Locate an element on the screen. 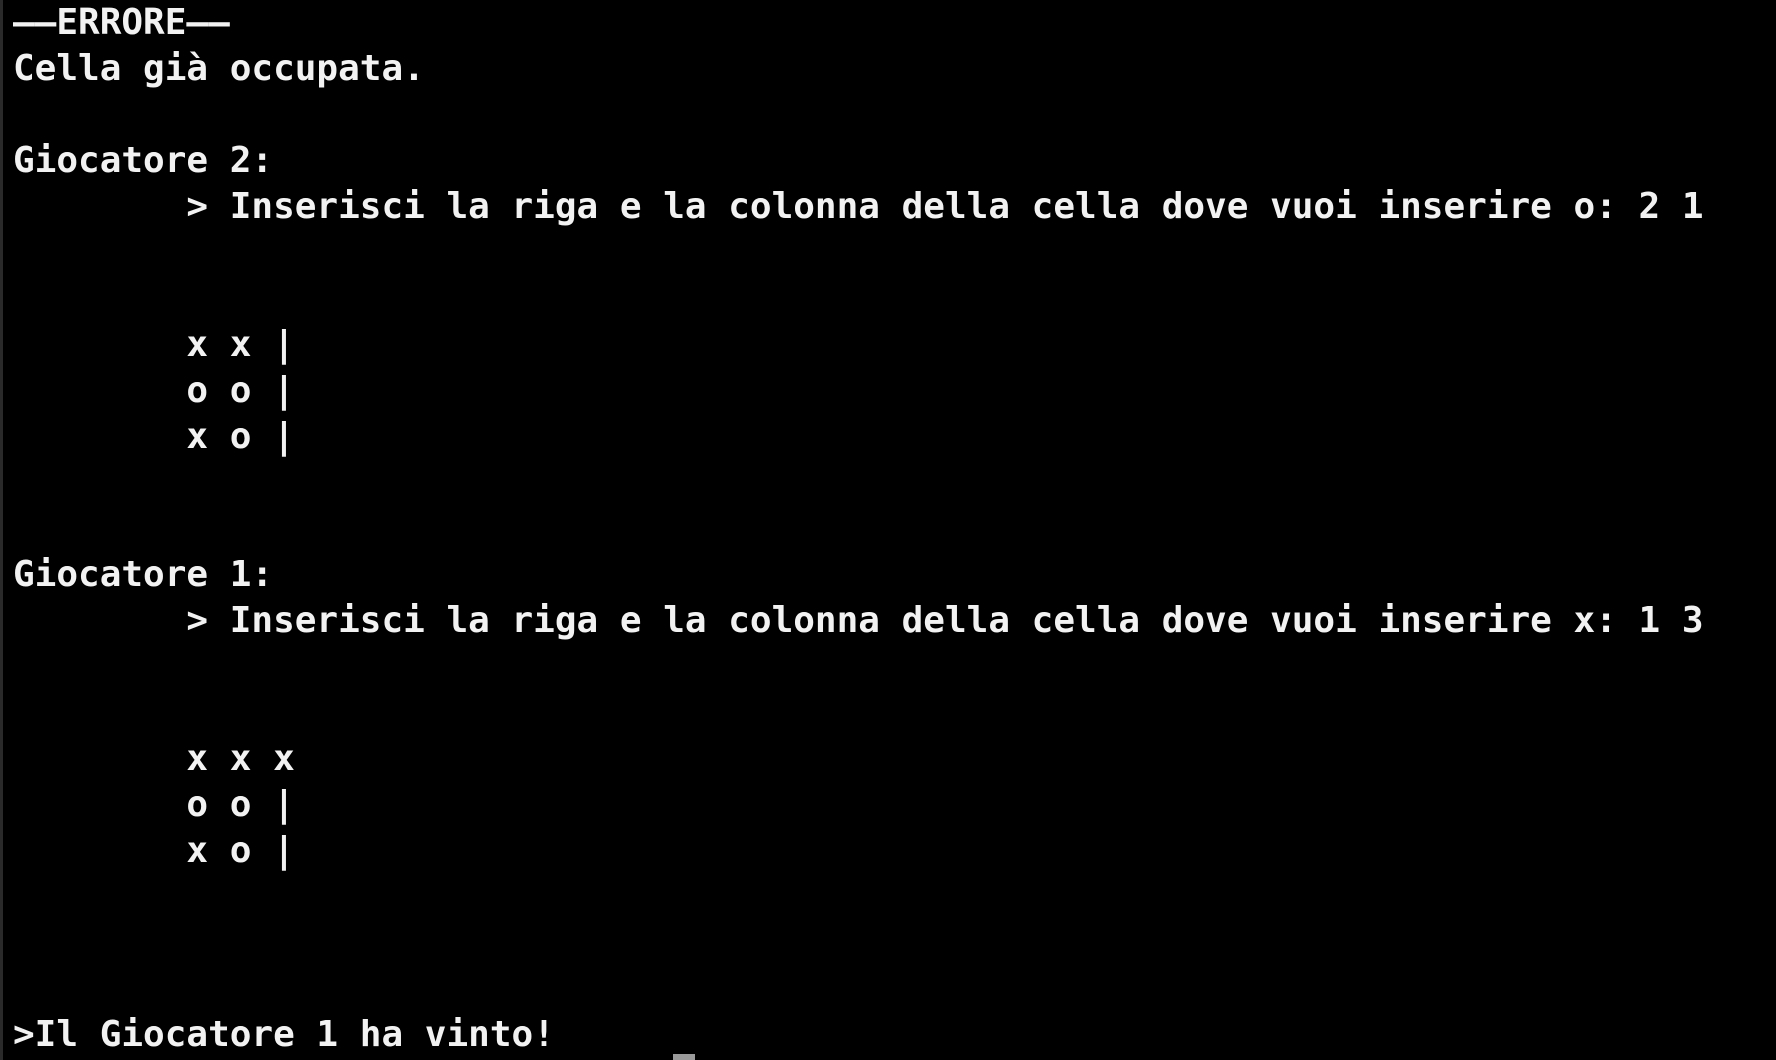 The height and width of the screenshot is (1060, 1776). board2-row-2: o o | is located at coordinates (154, 804).